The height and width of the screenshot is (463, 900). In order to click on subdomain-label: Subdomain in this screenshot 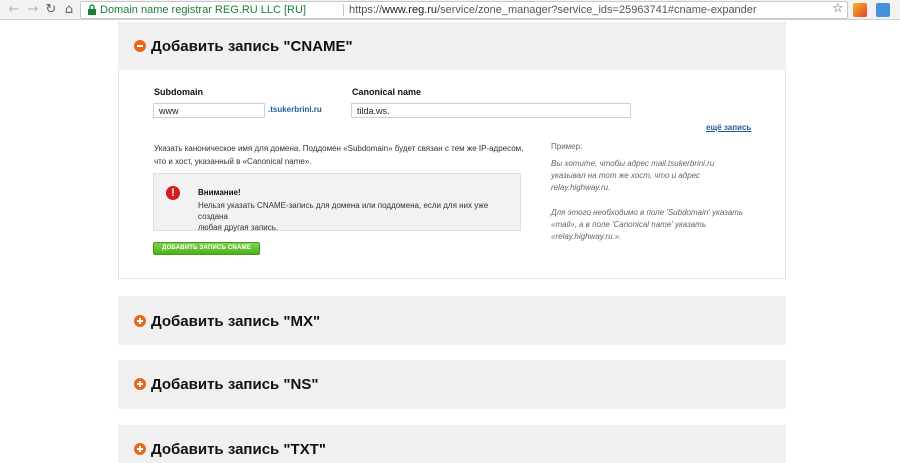, I will do `click(178, 92)`.